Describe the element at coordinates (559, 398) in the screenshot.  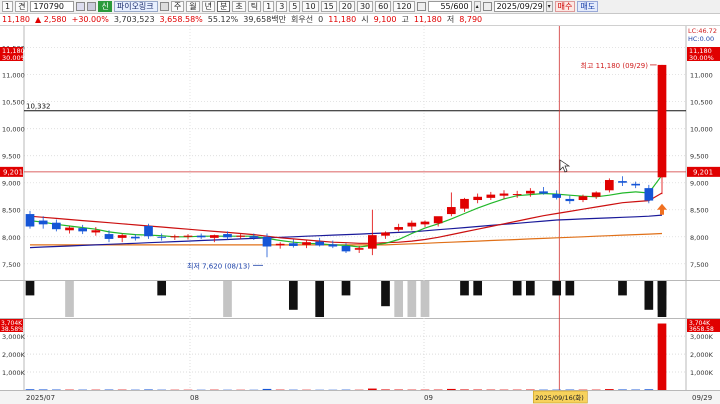
I see `cursor-date: 2025/09/16(화)` at that location.